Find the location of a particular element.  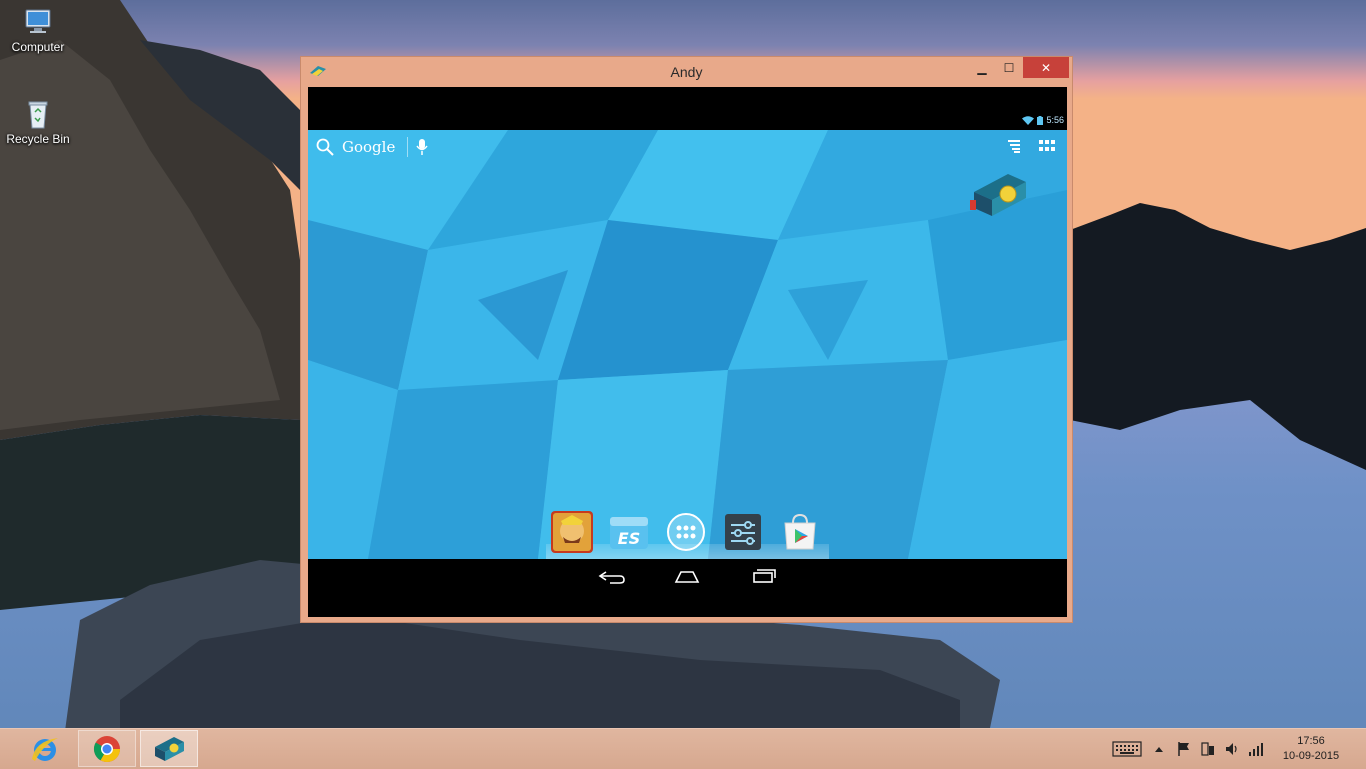

wifi-icon is located at coordinates (1028, 120).